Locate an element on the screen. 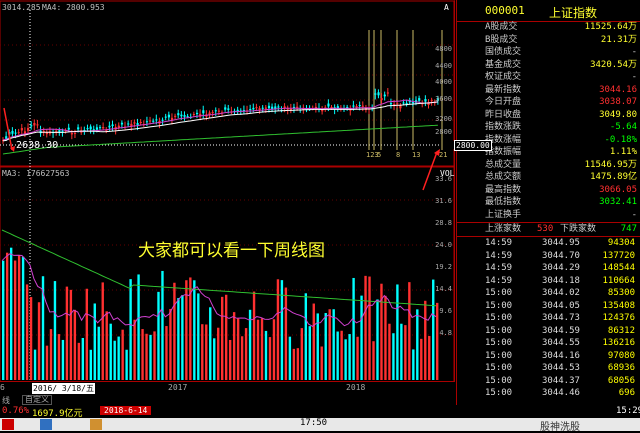  quote-row: 基金成交 3420.54万 is located at coordinates (548, 65).